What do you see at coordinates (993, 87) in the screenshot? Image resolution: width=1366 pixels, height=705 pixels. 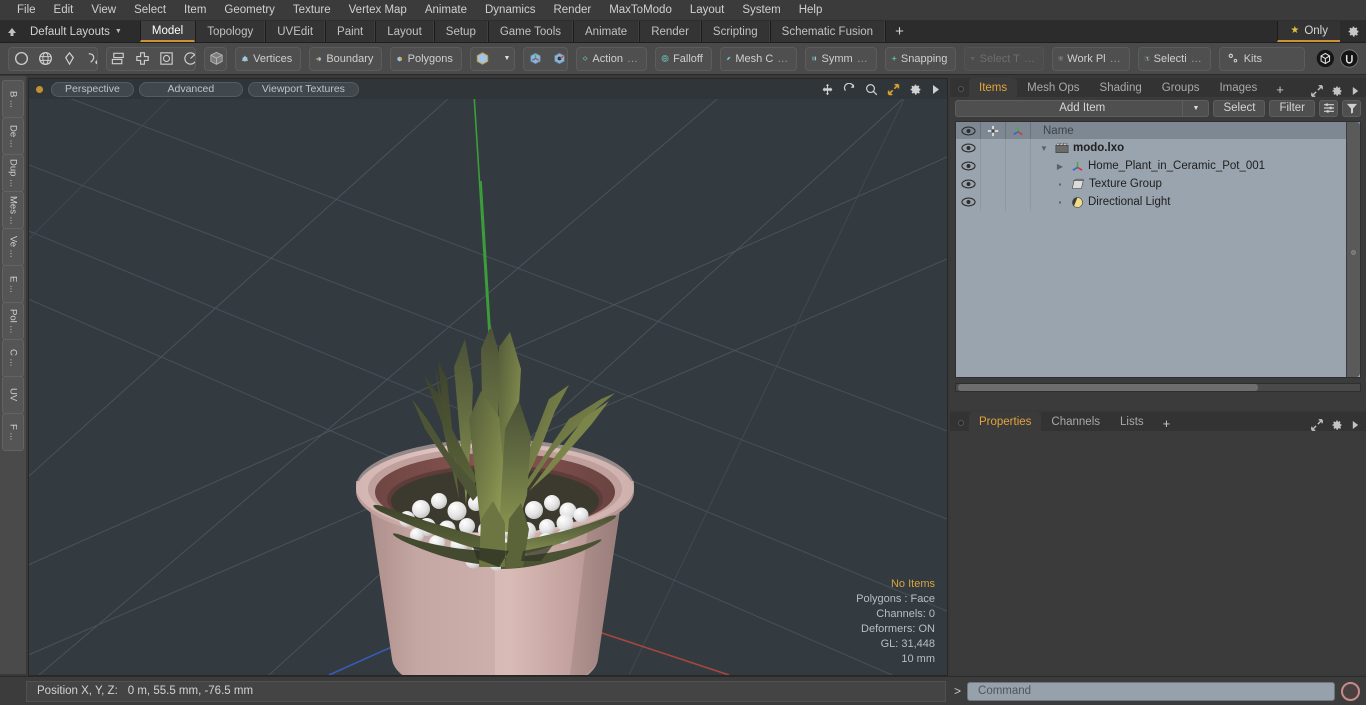 I see `tab-items: Items` at bounding box center [993, 87].